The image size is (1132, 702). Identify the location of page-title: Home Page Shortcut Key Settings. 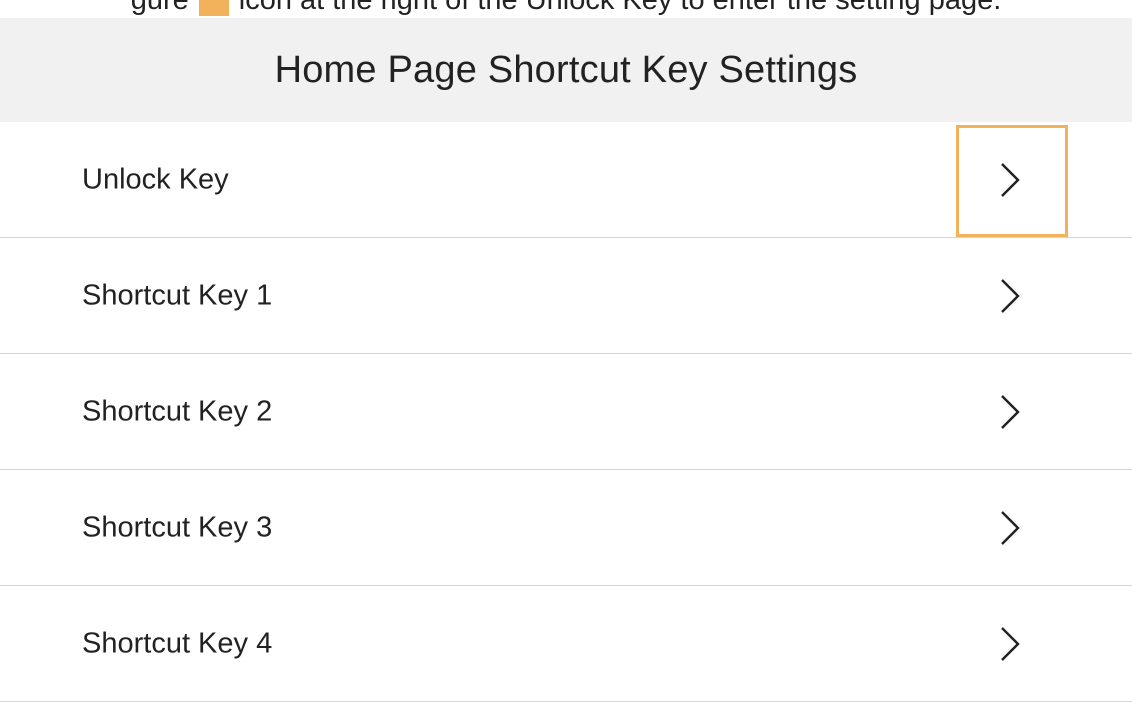
(566, 69).